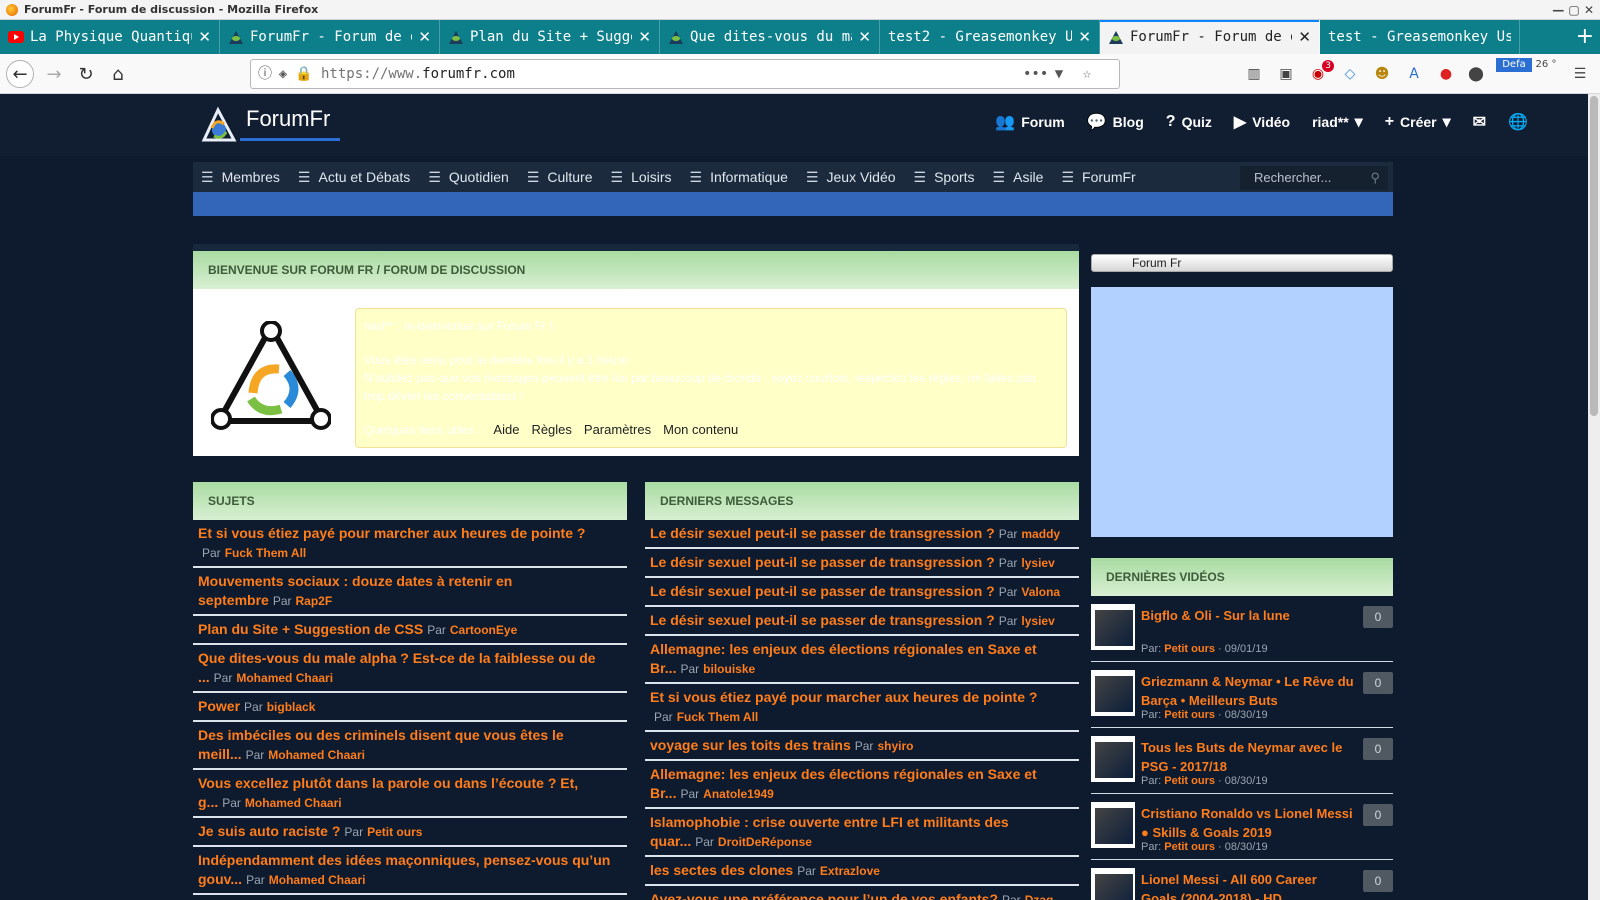 The width and height of the screenshot is (1600, 900). I want to click on tab-forumfr-1: ForumFr - Forum de d ✕, so click(330, 37).